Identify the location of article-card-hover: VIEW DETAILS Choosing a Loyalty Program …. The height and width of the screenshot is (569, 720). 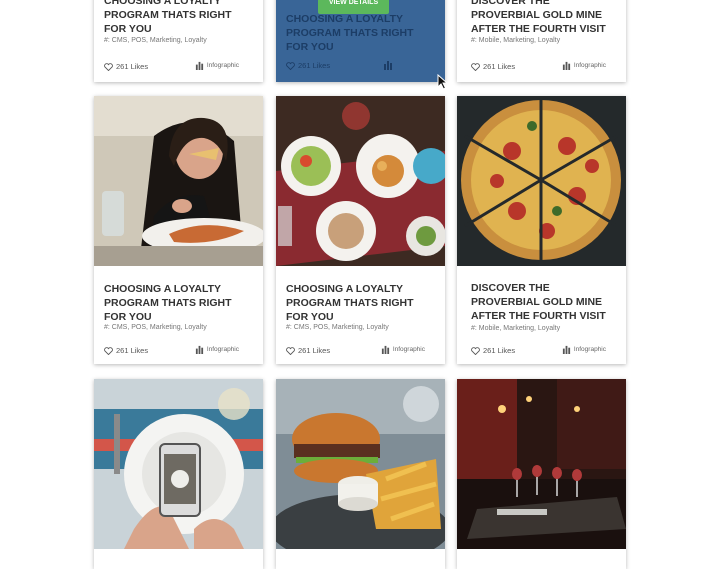
(360, 41).